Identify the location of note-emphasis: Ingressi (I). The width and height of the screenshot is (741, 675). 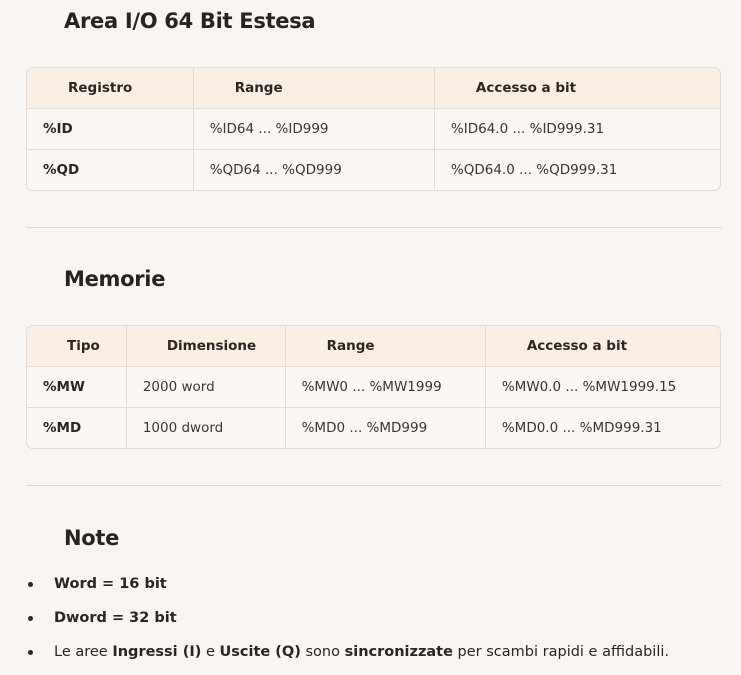
(157, 652).